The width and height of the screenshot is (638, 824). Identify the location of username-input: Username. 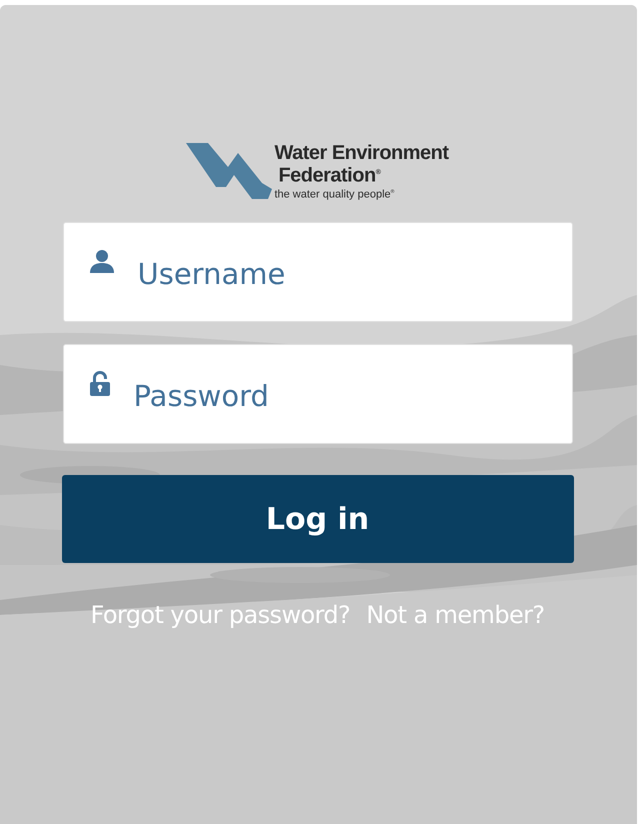
(355, 274).